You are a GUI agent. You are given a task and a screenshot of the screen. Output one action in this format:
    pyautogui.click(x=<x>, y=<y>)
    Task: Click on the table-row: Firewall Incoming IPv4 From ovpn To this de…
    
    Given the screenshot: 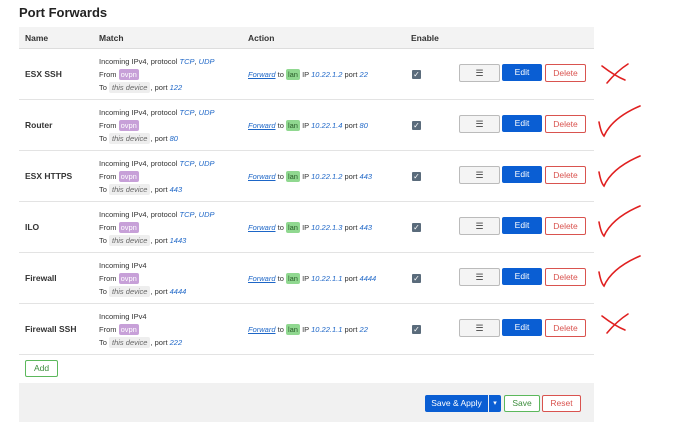 What is the action you would take?
    pyautogui.click(x=306, y=278)
    